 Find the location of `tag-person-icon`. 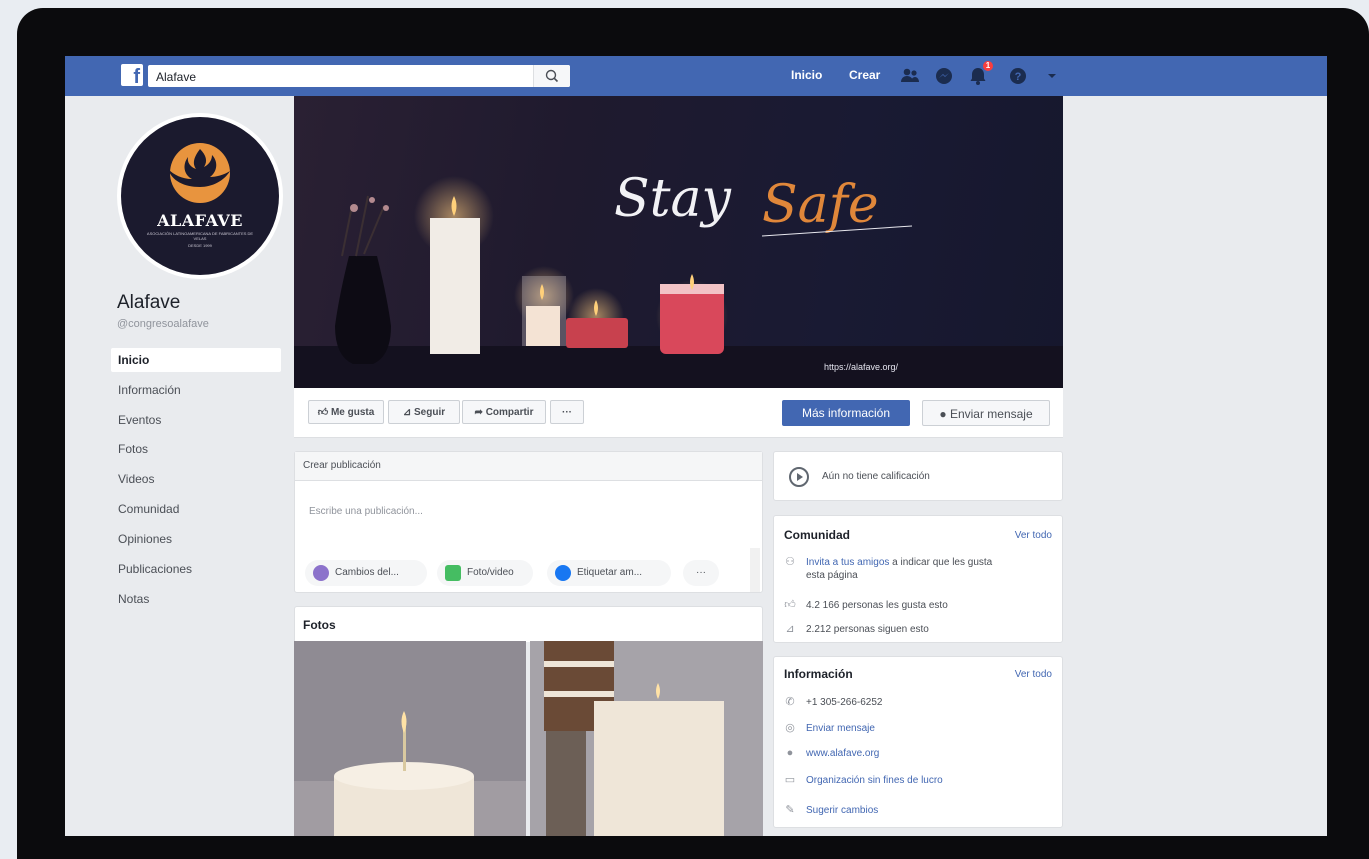

tag-person-icon is located at coordinates (563, 573).